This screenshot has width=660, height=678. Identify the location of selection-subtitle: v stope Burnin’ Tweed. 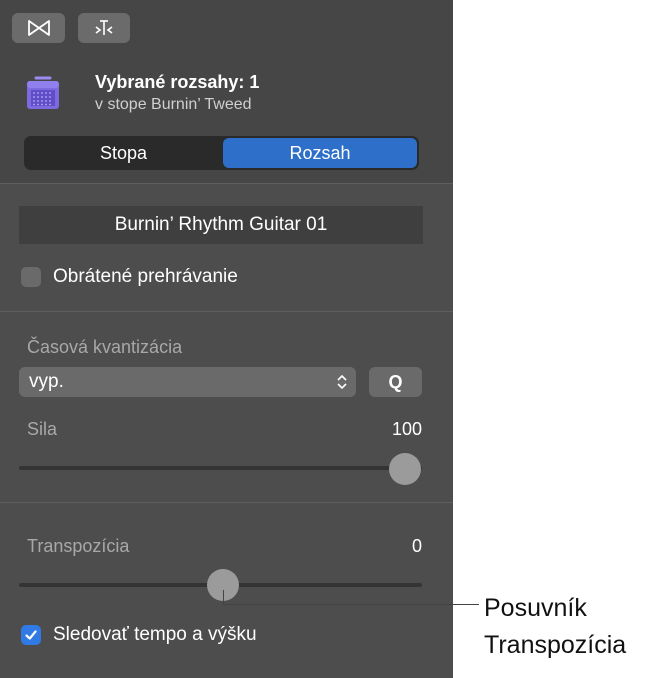
(173, 104).